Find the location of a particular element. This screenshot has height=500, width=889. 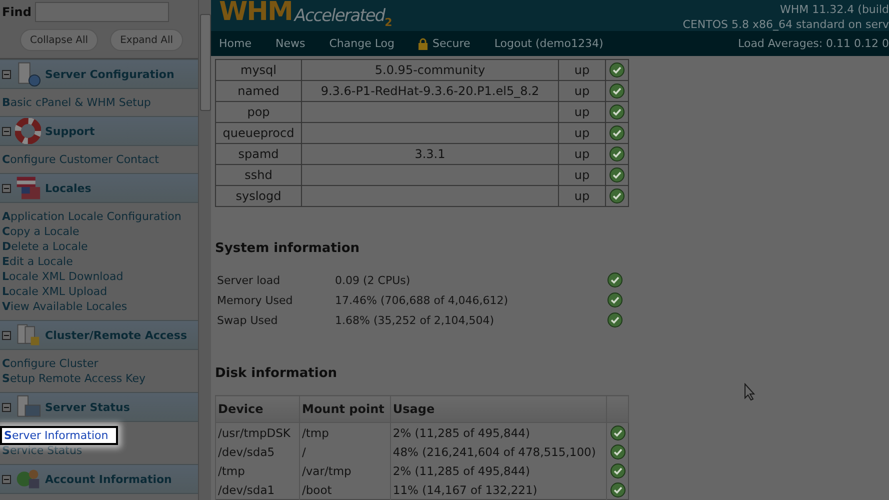

load-averages: Load Averages: 0.11 0.12 0 is located at coordinates (813, 43).